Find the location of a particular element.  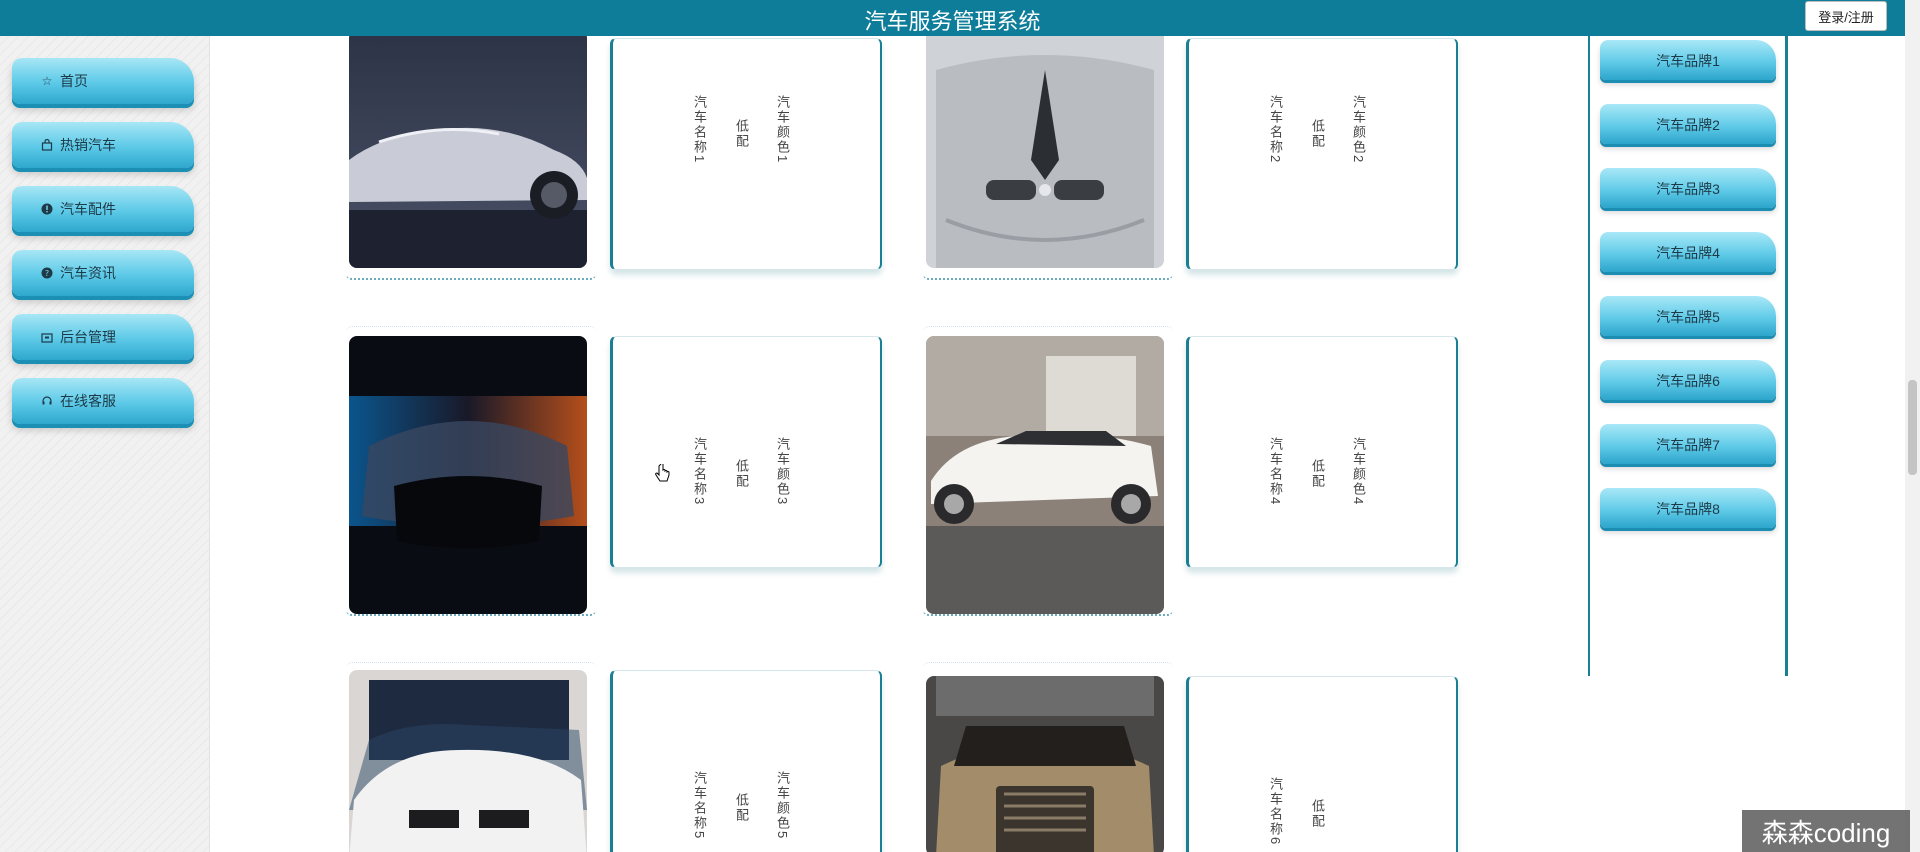

star-icon: ☆ is located at coordinates (47, 81).